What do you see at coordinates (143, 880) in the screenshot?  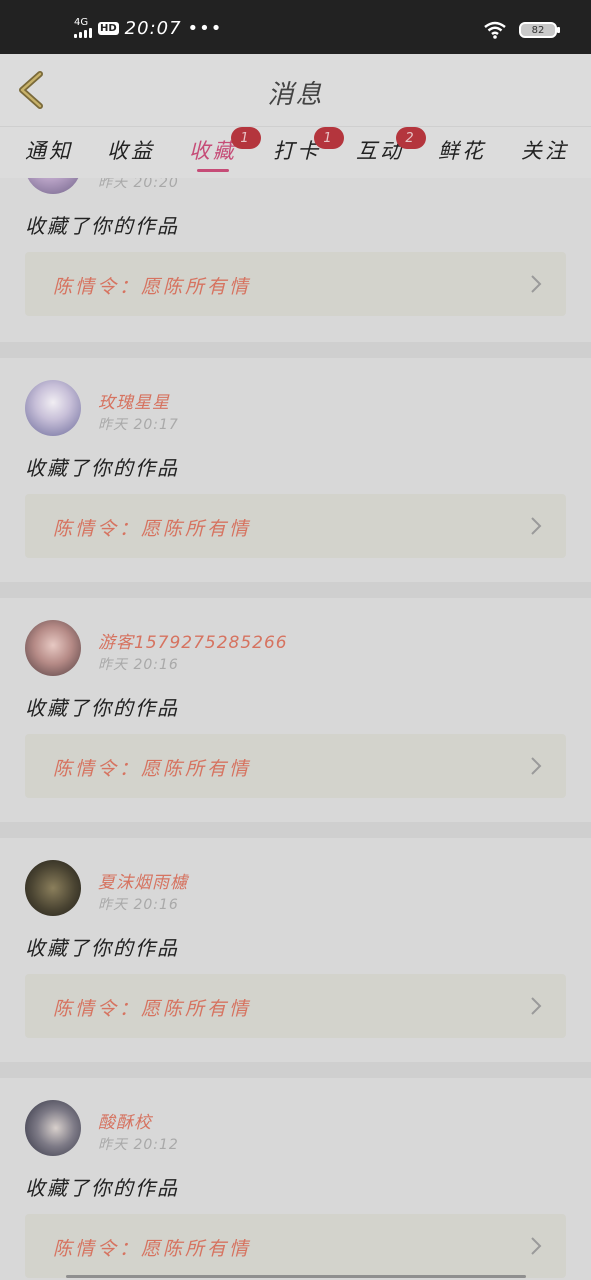 I see `username: 夏沫烟雨櫖` at bounding box center [143, 880].